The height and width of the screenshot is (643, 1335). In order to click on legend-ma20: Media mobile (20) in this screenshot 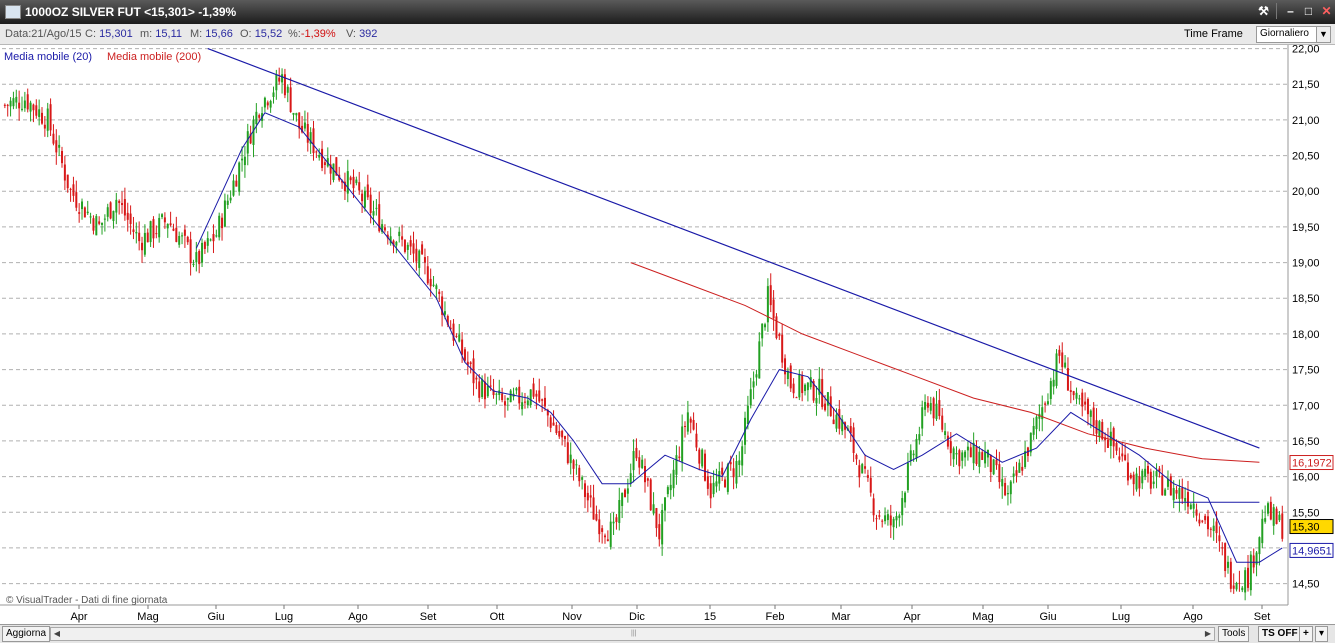, I will do `click(48, 57)`.